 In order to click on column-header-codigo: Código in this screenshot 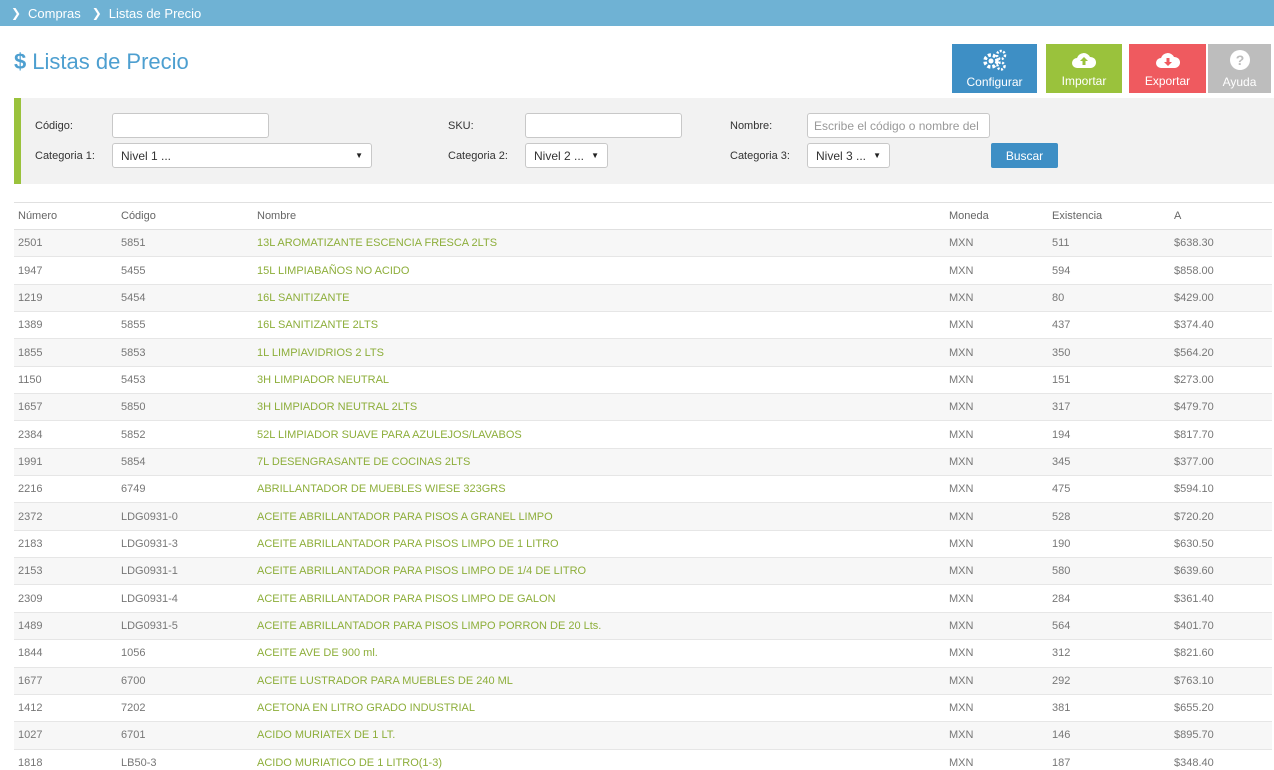, I will do `click(185, 216)`.